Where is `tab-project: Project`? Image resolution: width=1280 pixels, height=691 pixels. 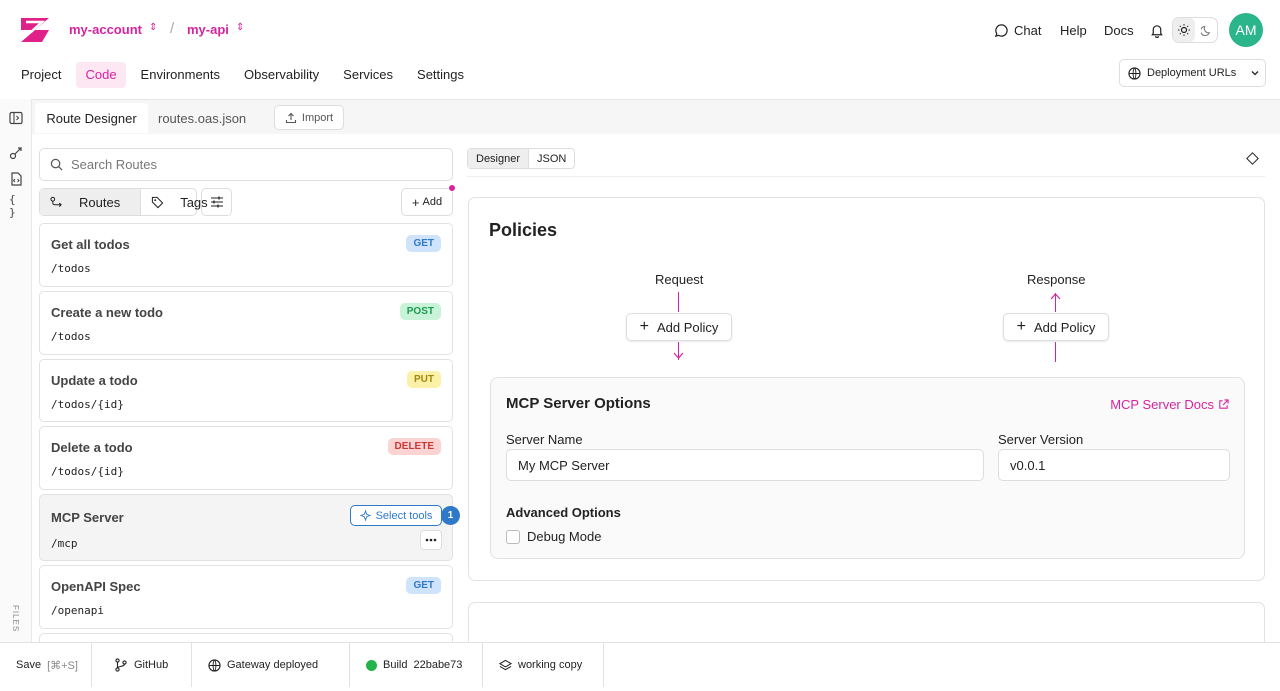 tab-project: Project is located at coordinates (41, 75).